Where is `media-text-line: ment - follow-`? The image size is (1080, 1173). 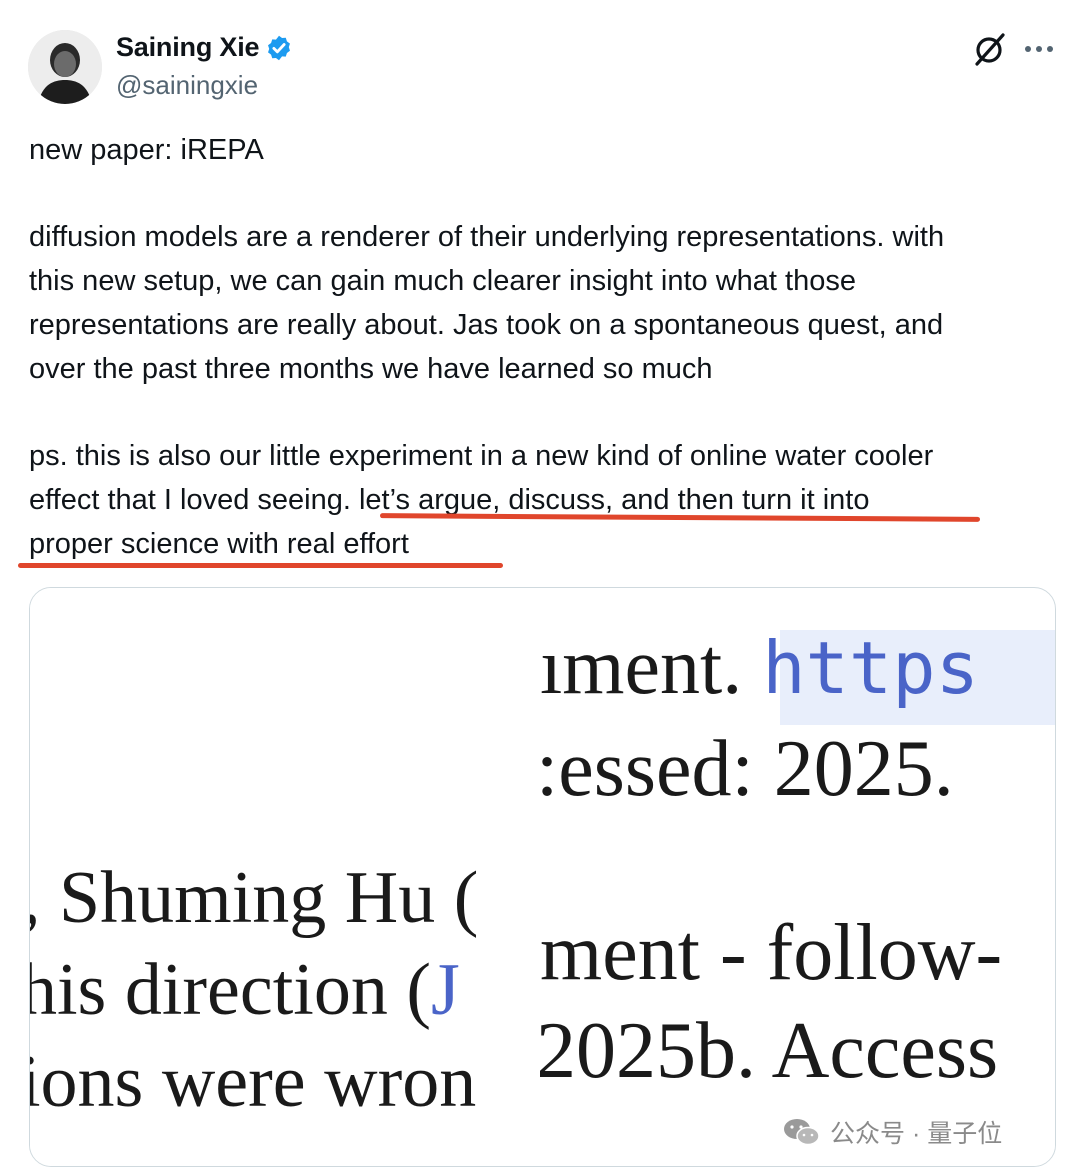
media-text-line: ment - follow- is located at coordinates (771, 953).